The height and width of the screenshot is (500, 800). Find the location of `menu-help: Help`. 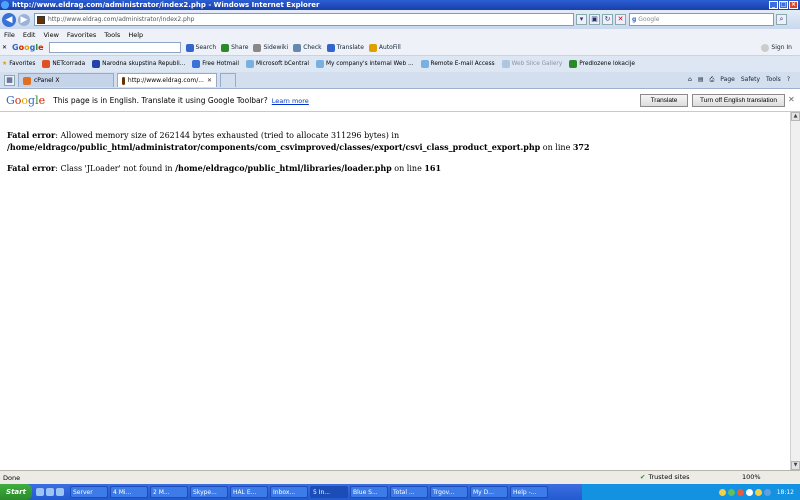

menu-help: Help is located at coordinates (135, 35).